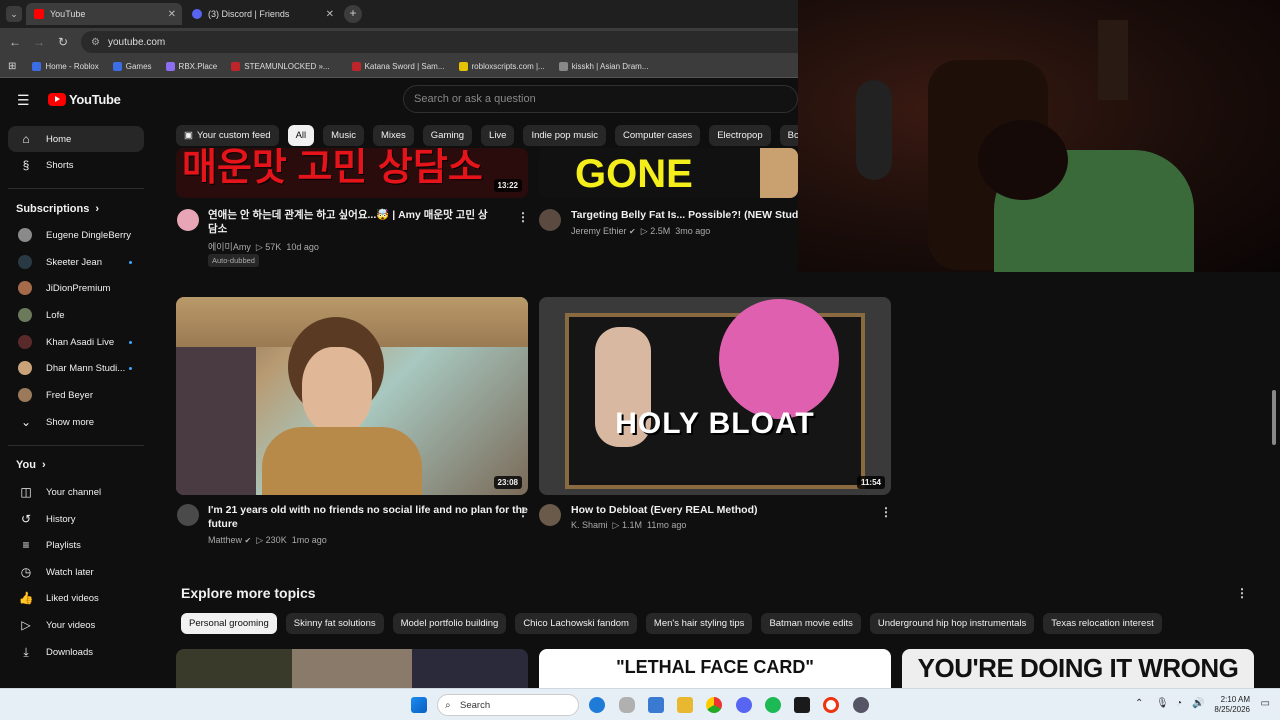  What do you see at coordinates (664, 510) in the screenshot?
I see `video-title: How to Debloat (Every REAL Method)` at bounding box center [664, 510].